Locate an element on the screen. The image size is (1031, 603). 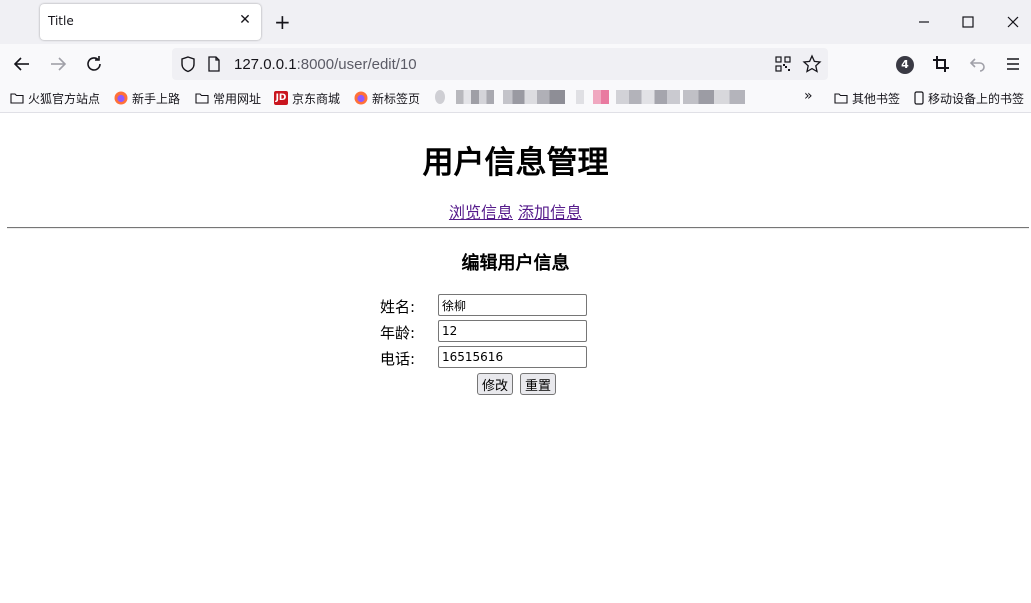
url-path: :8000/user/edit/10 is located at coordinates (356, 64).